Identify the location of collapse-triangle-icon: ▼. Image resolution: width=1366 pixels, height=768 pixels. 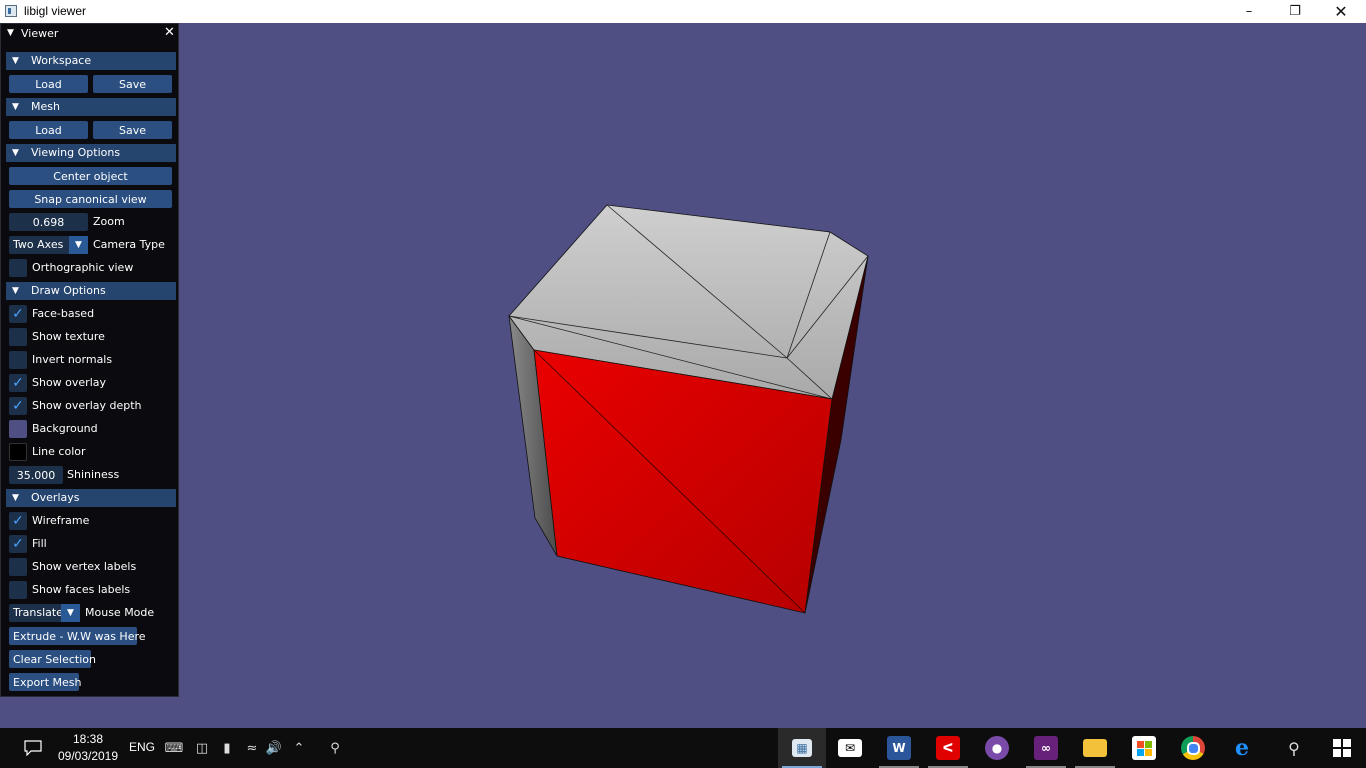
(10, 33).